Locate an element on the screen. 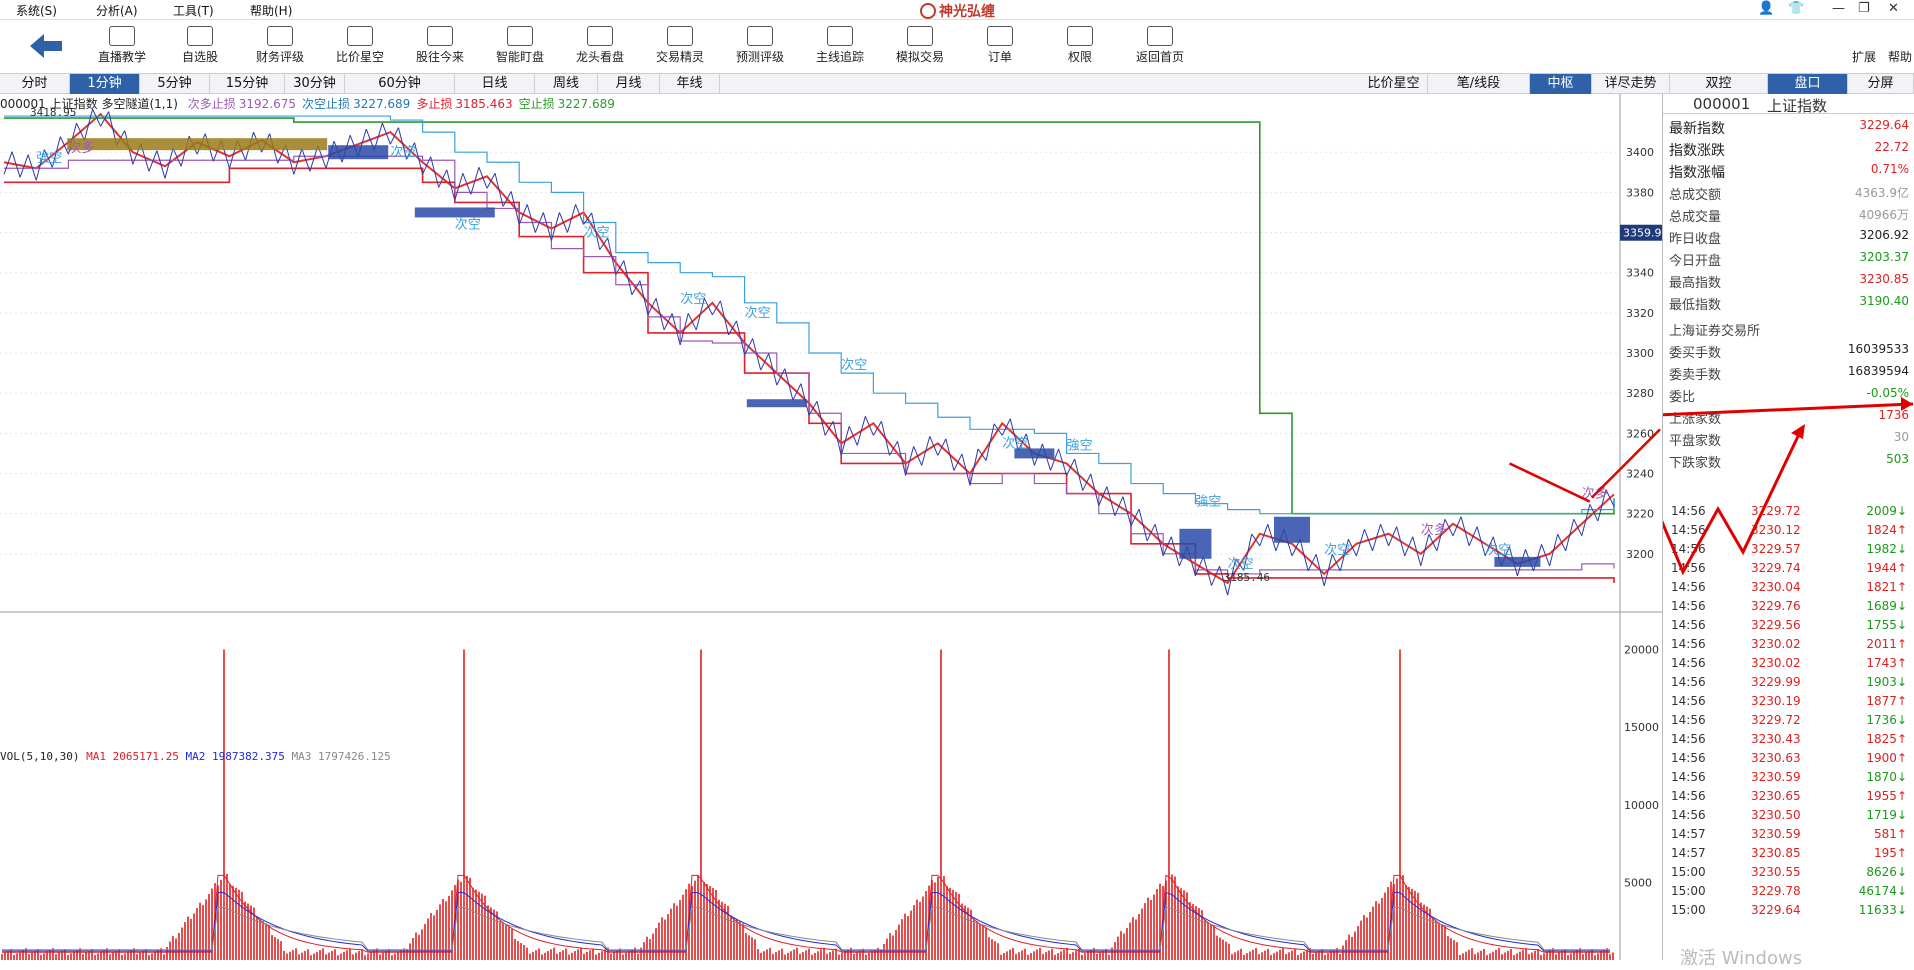 This screenshot has height=970, width=1914. close-icon: ✕ is located at coordinates (1893, 8).